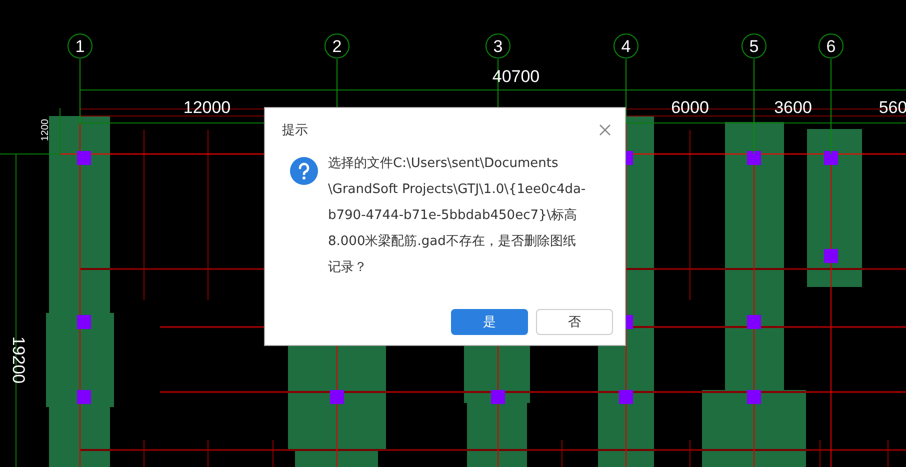 Image resolution: width=906 pixels, height=467 pixels. What do you see at coordinates (516, 76) in the screenshot?
I see `dimension-label: 40700` at bounding box center [516, 76].